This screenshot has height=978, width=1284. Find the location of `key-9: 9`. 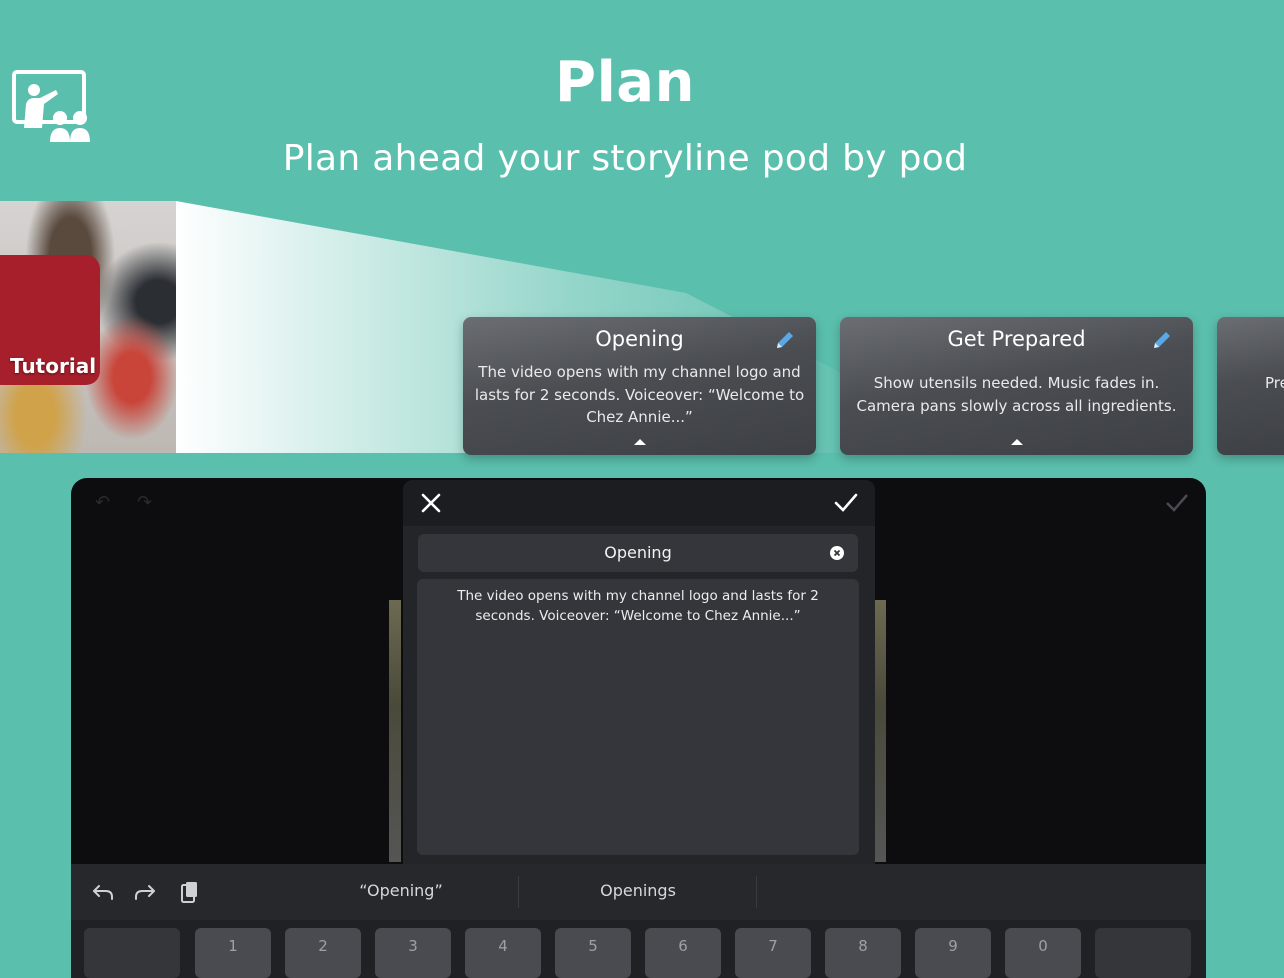

key-9: 9 is located at coordinates (953, 953).